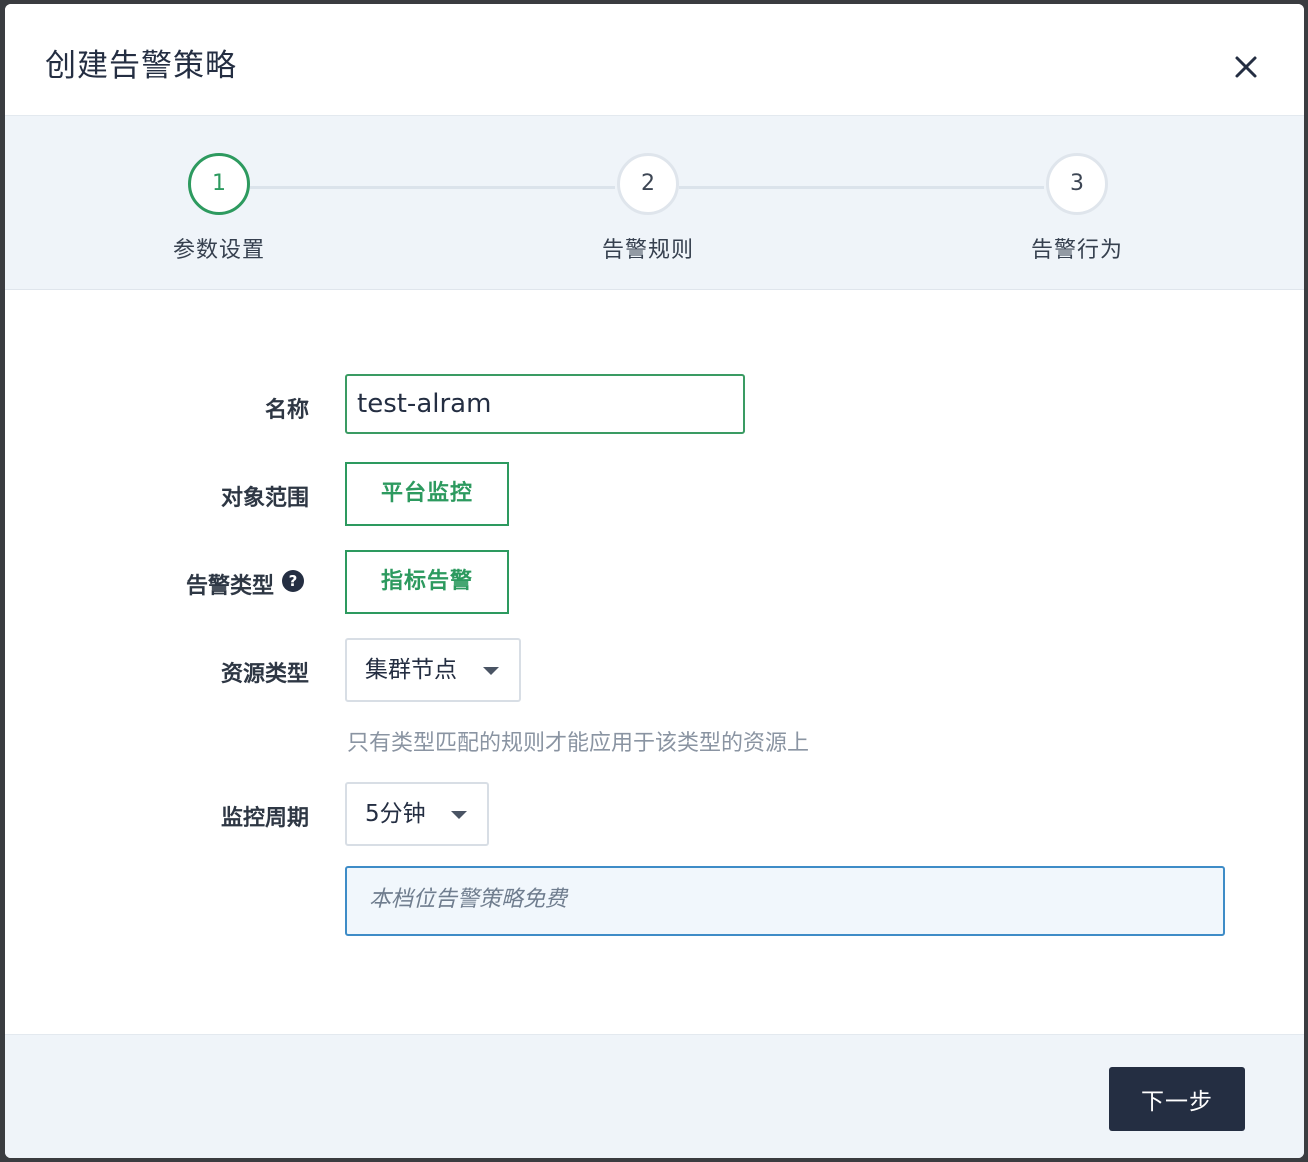  Describe the element at coordinates (264, 818) in the screenshot. I see `period-label: 监控周期` at that location.